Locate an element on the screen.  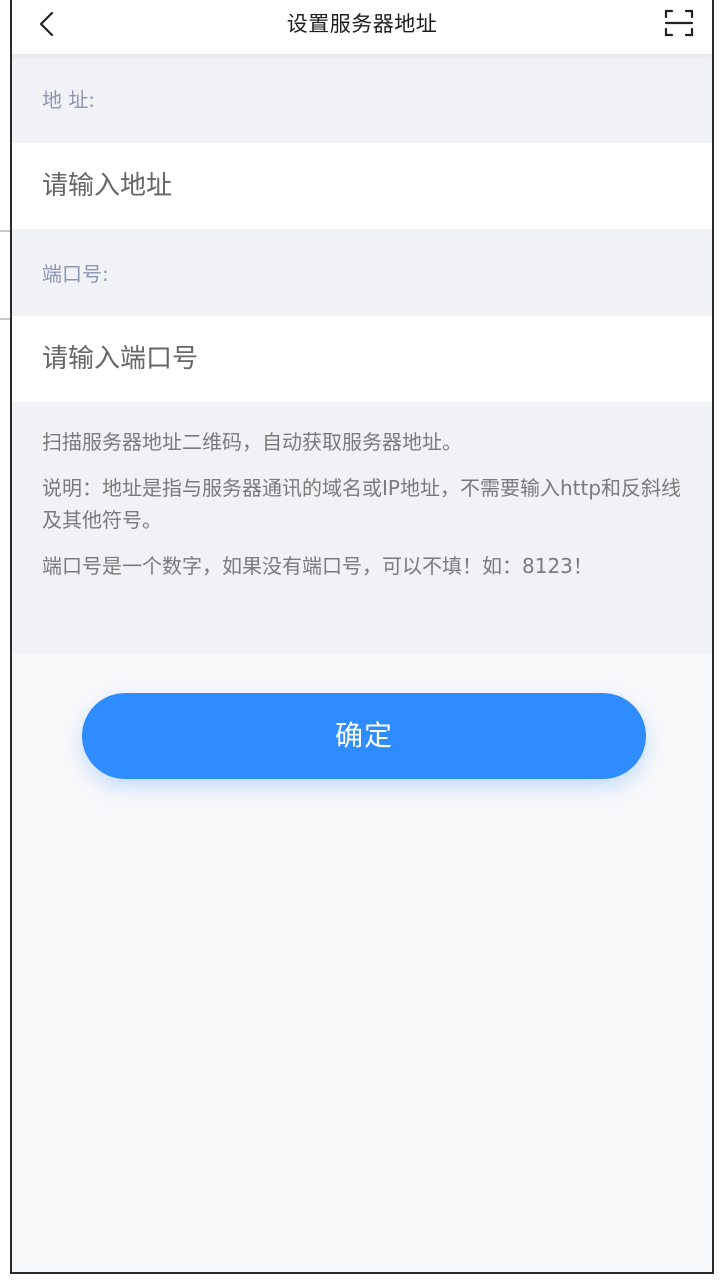
scan-hint-text: 扫描服务器地址二维码，自动获取服务器地址。 is located at coordinates (252, 442).